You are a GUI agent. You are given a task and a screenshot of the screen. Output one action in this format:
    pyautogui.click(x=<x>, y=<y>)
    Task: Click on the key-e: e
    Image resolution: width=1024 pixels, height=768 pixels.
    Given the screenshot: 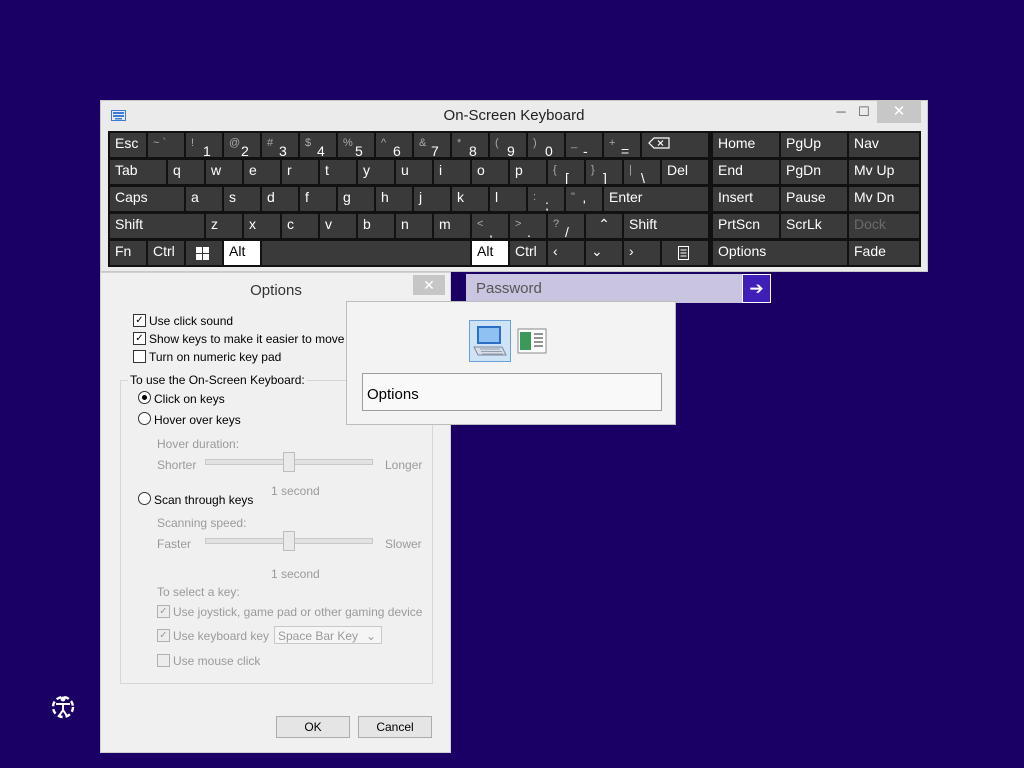 What is the action you would take?
    pyautogui.click(x=262, y=172)
    